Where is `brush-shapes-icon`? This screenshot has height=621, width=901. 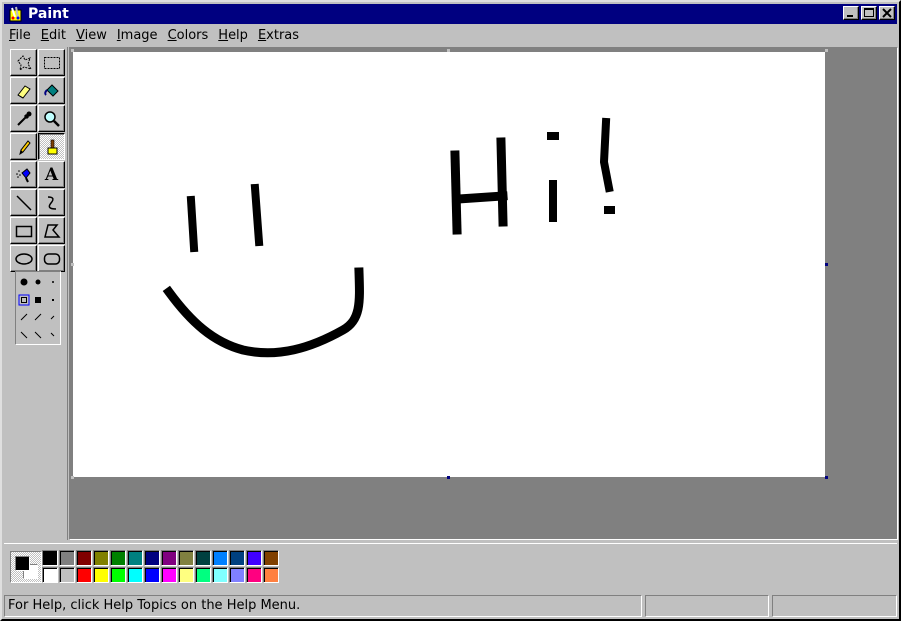 brush-shapes-icon is located at coordinates (36, 308).